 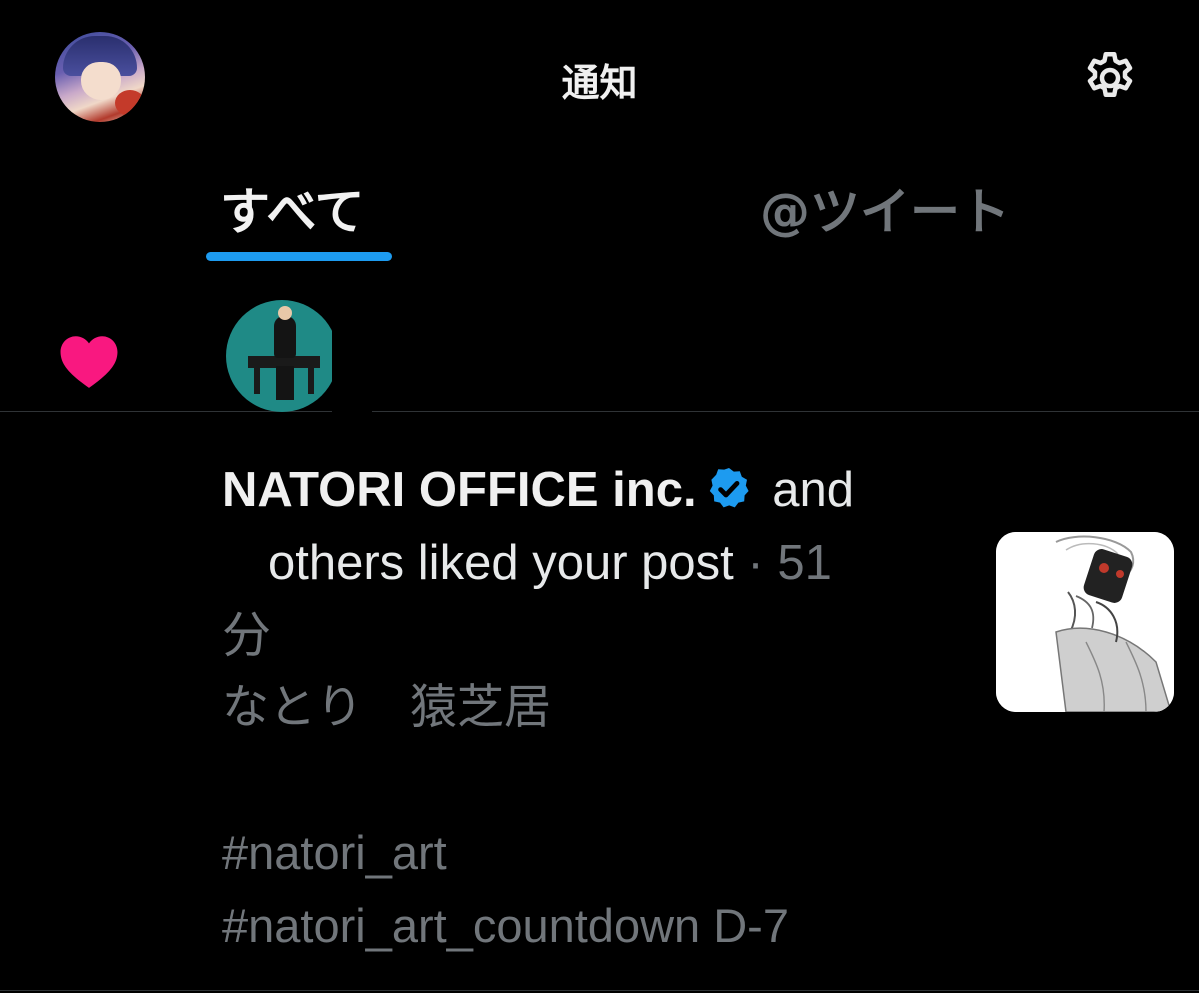 I want to click on avatar-person-legs, so click(x=285, y=383).